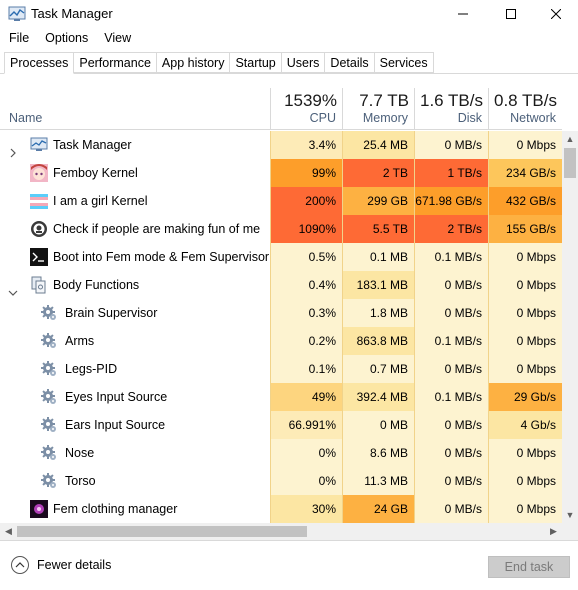 This screenshot has width=578, height=590. Describe the element at coordinates (13, 149) in the screenshot. I see `chevron-right-icon` at that location.